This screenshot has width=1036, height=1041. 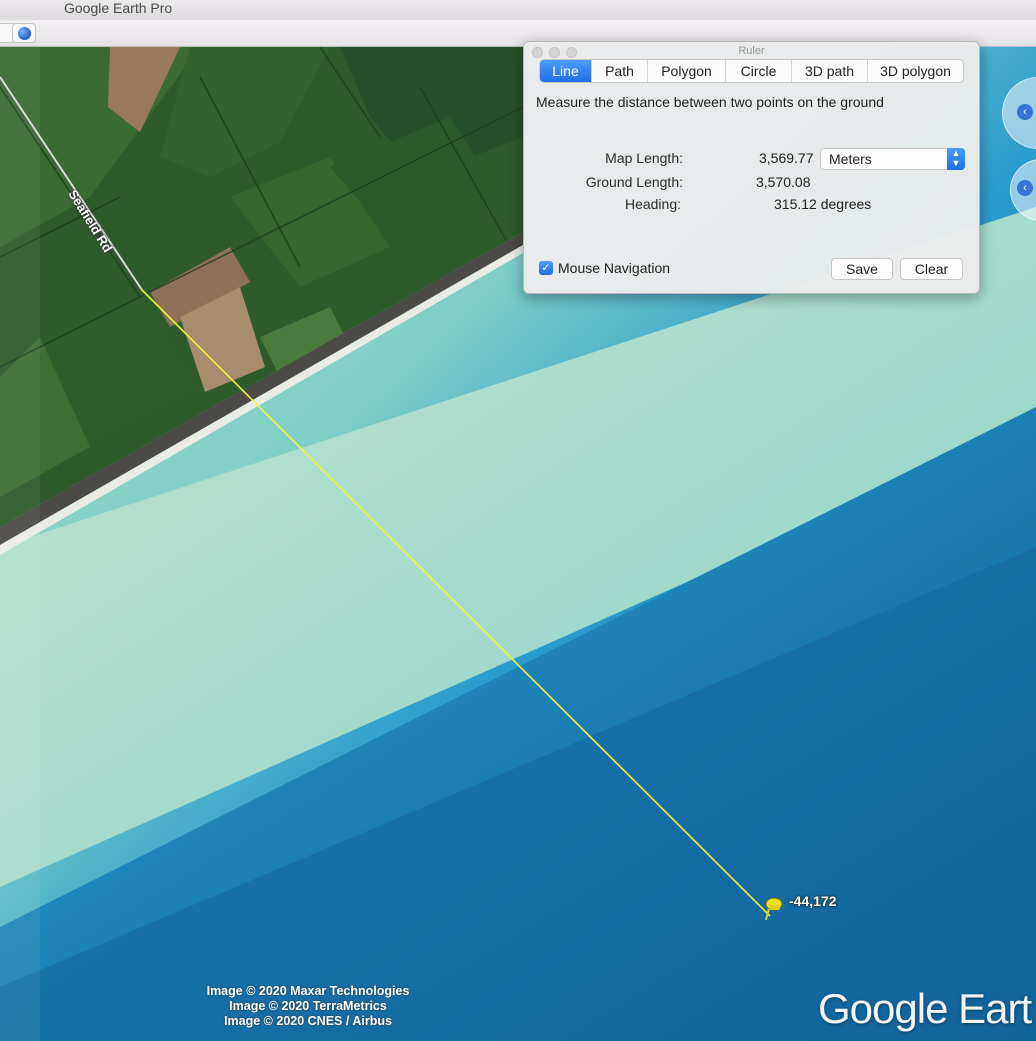 I want to click on ruler-title: Ruler, so click(x=751, y=51).